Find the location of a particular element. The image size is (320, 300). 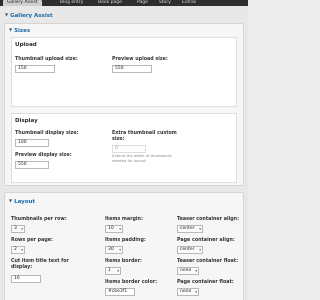

teaser-container-float-value: none is located at coordinates (186, 270).